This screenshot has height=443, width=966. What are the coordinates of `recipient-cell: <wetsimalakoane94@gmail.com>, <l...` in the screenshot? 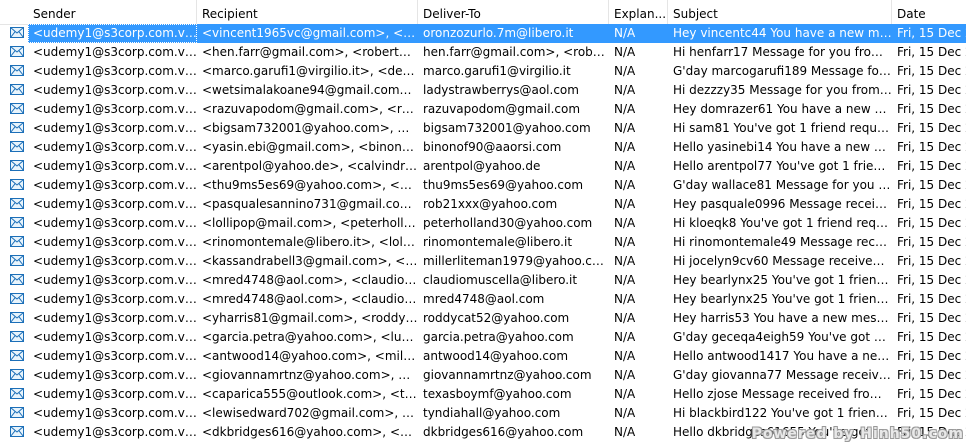 It's located at (310, 90).